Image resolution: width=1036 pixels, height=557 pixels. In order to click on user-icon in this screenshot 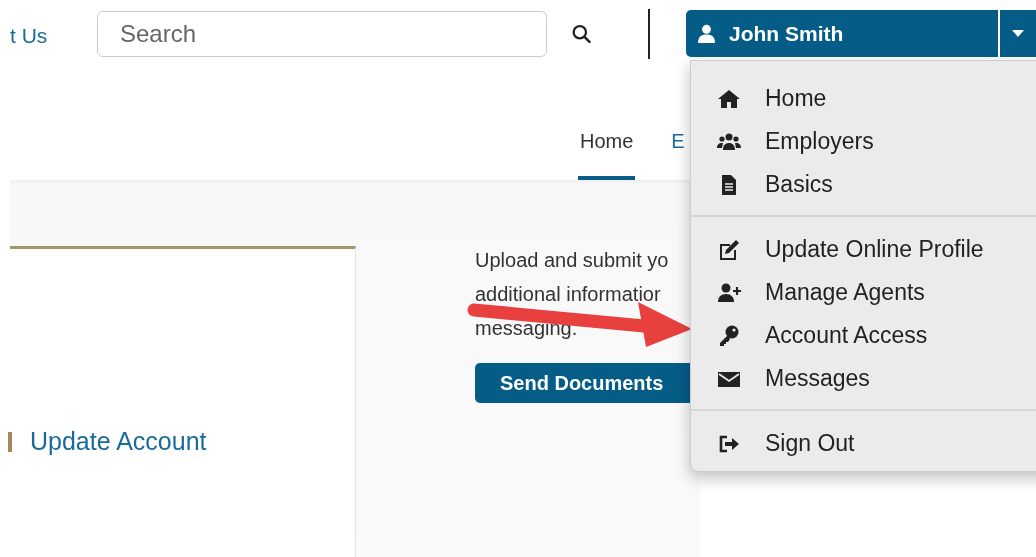, I will do `click(706, 33)`.